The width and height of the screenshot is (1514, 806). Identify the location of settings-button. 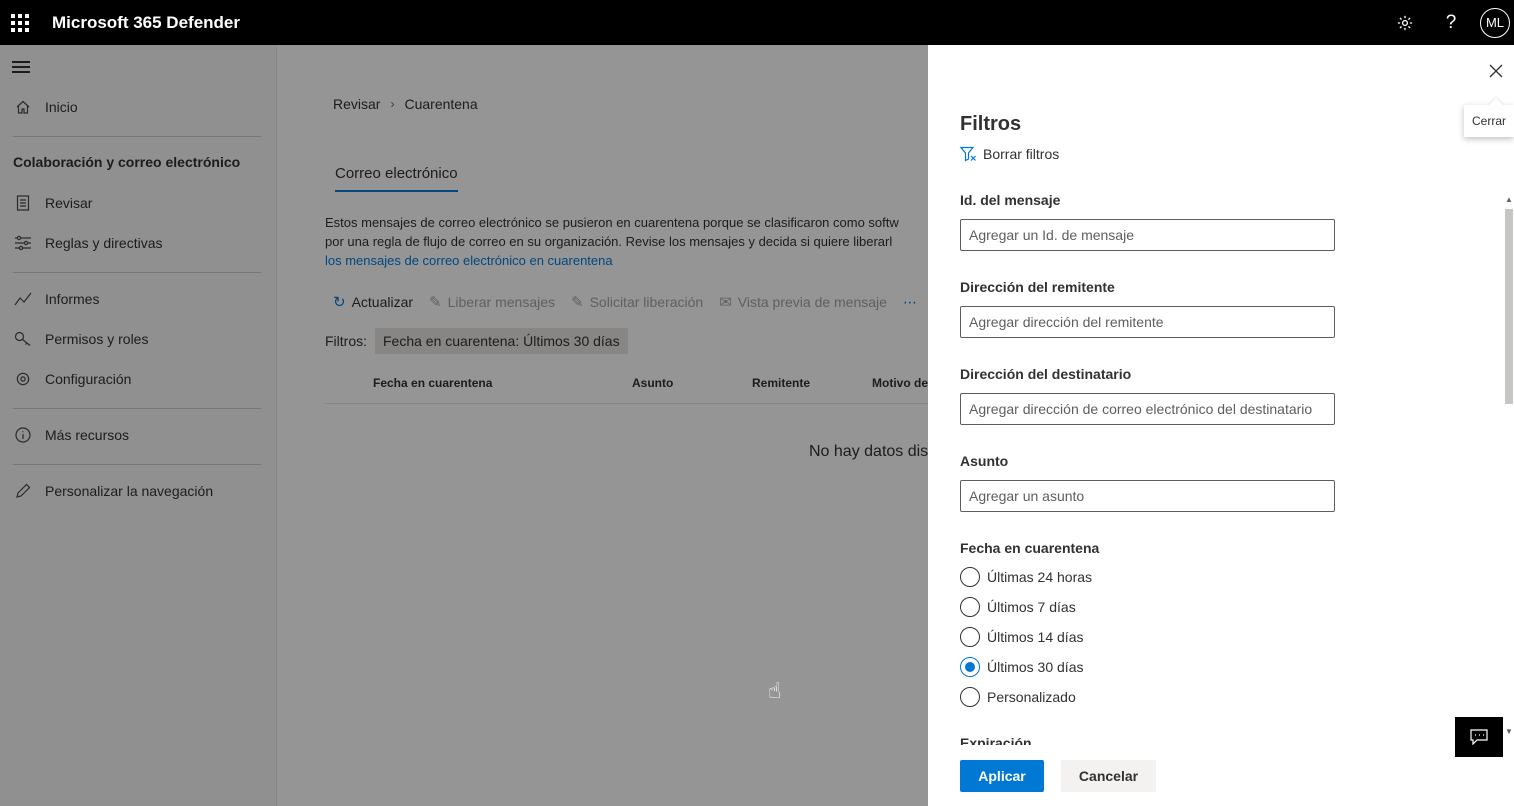
(1405, 22).